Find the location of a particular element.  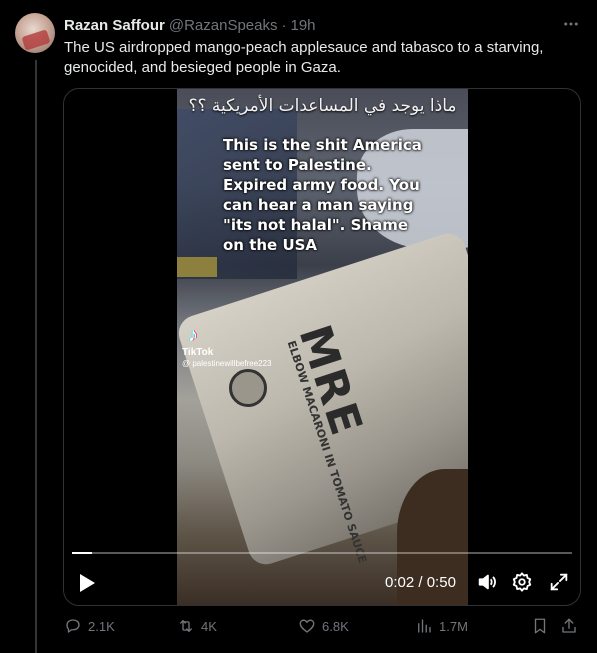

play-icon is located at coordinates (87, 583).